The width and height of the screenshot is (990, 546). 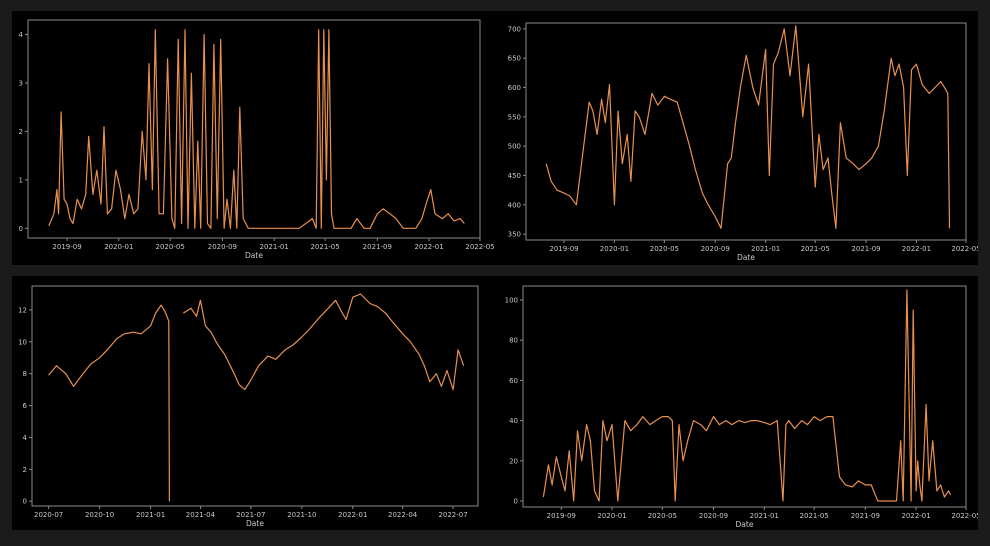 I want to click on y-tick-label: 400, so click(x=514, y=205).